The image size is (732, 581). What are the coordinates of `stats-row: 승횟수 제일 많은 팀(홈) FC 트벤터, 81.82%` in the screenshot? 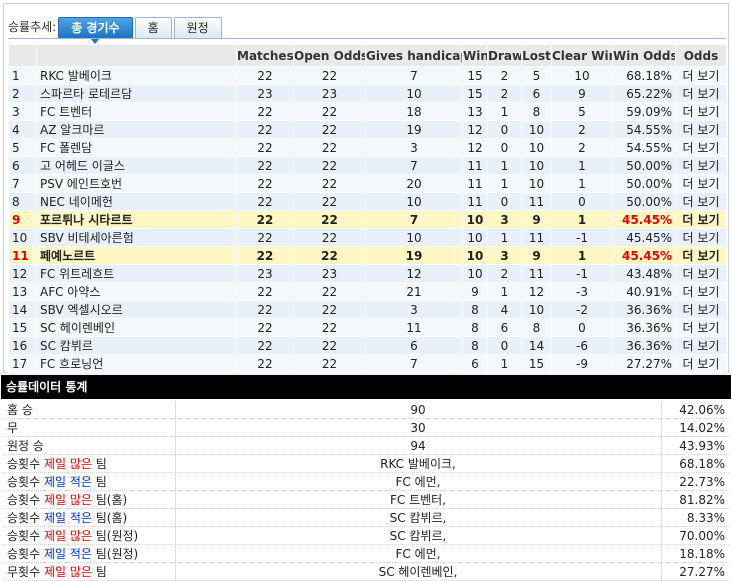 It's located at (366, 499).